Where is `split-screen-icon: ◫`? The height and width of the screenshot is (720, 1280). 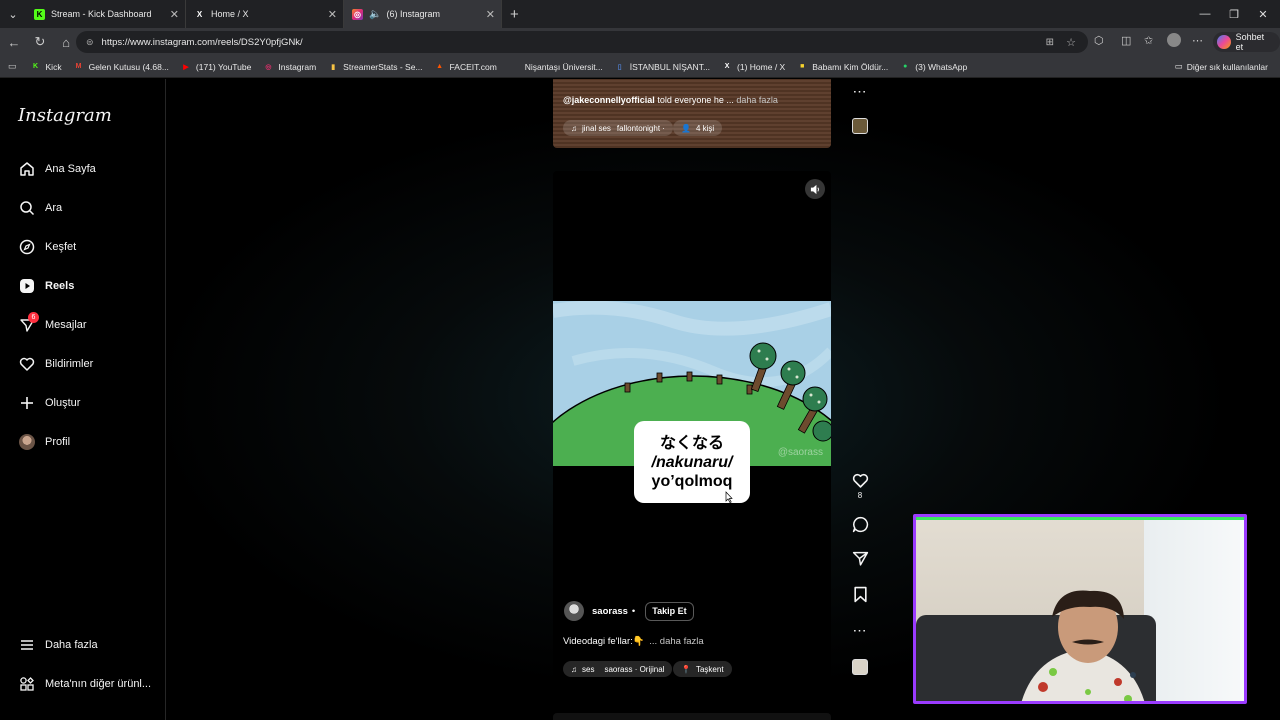
split-screen-icon: ◫ is located at coordinates (1126, 40).